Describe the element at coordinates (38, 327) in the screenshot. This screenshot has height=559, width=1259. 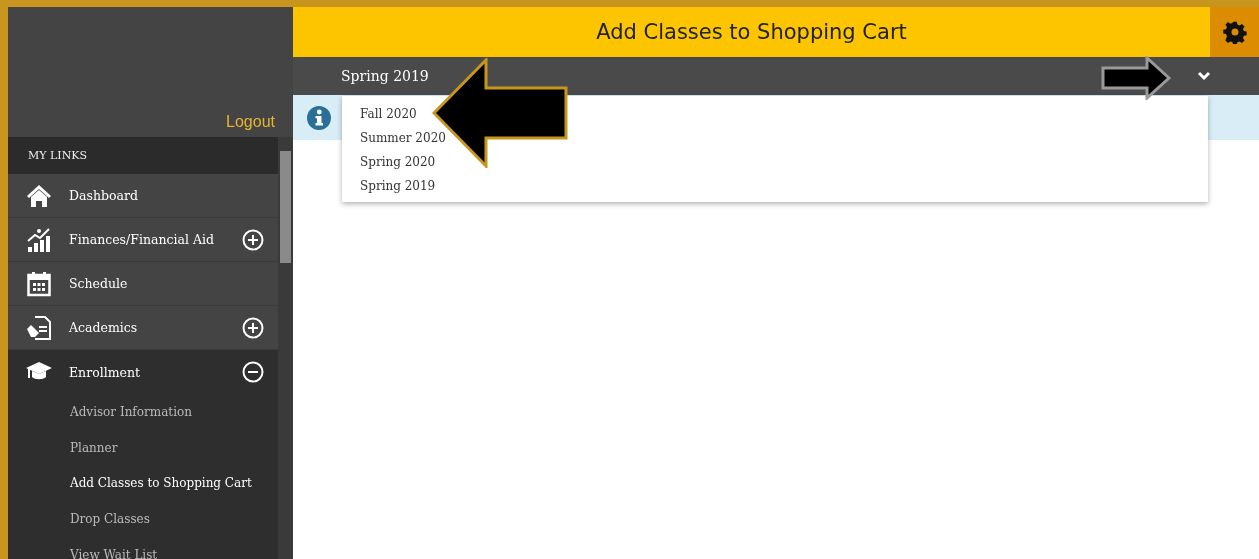
I see `document-pencil-icon` at that location.